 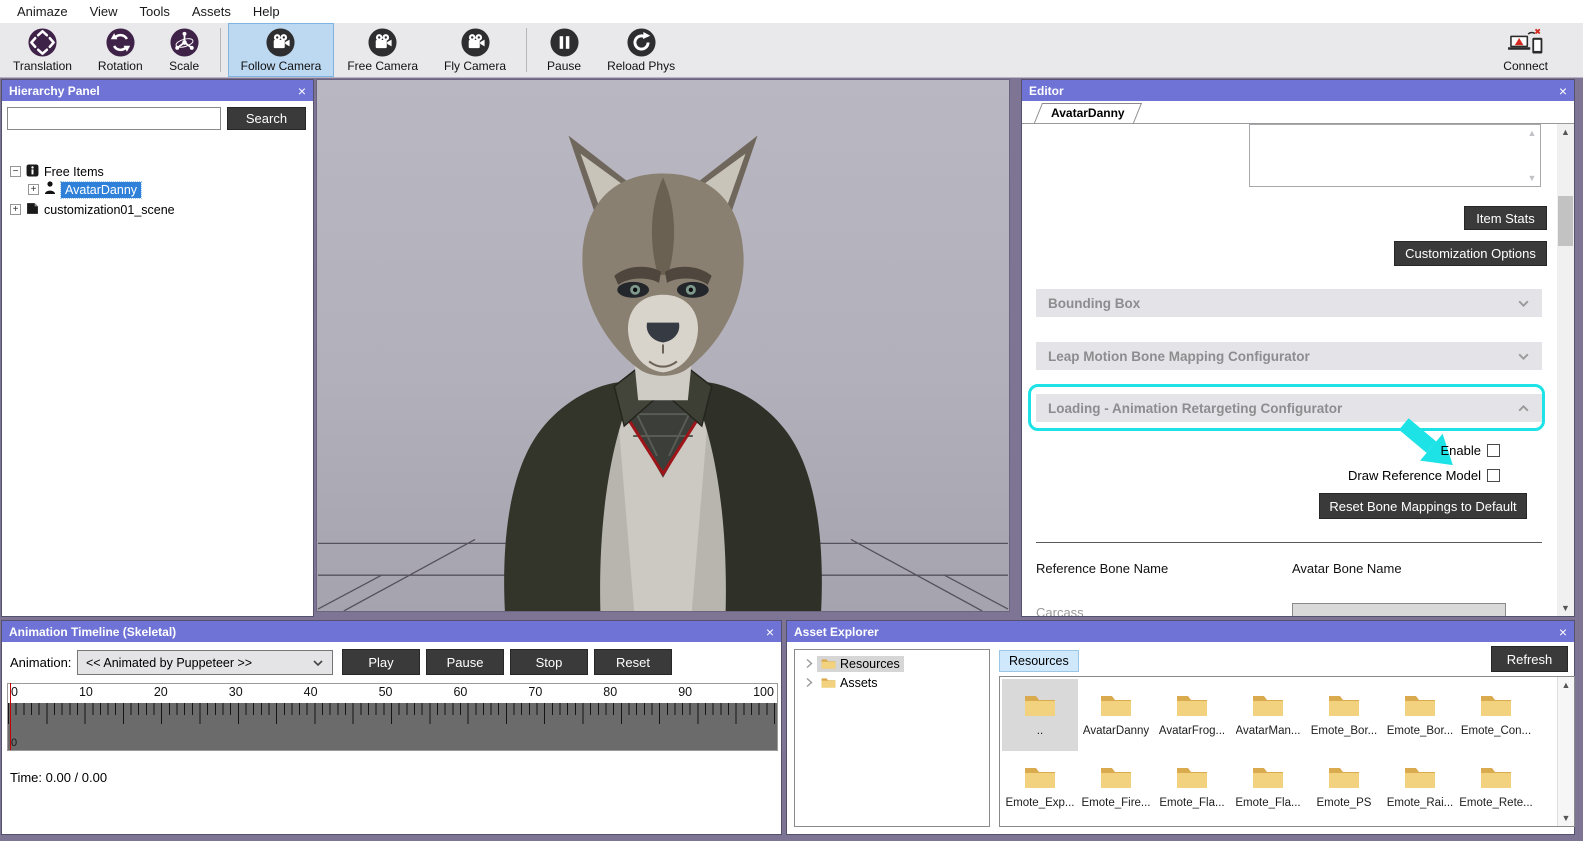 I want to click on free-camera-button: Free Camera, so click(x=382, y=50).